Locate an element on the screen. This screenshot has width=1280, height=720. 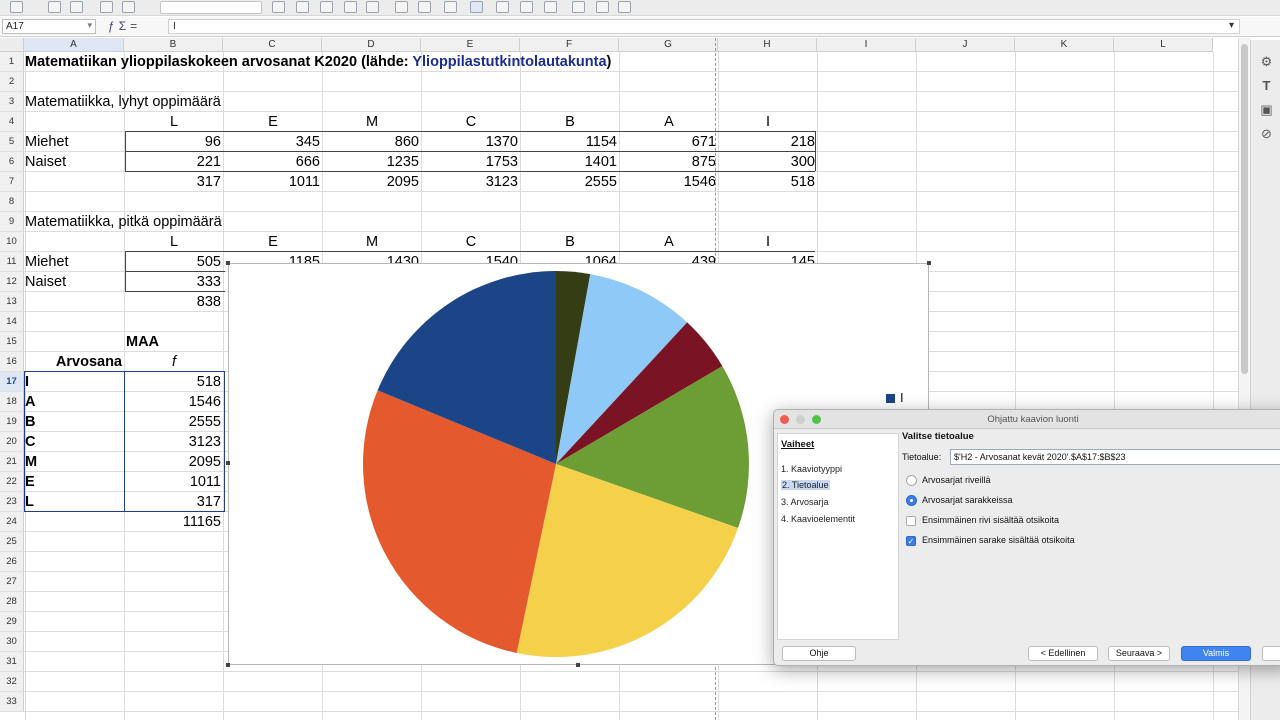
row-header-17: 17 is located at coordinates (12, 382).